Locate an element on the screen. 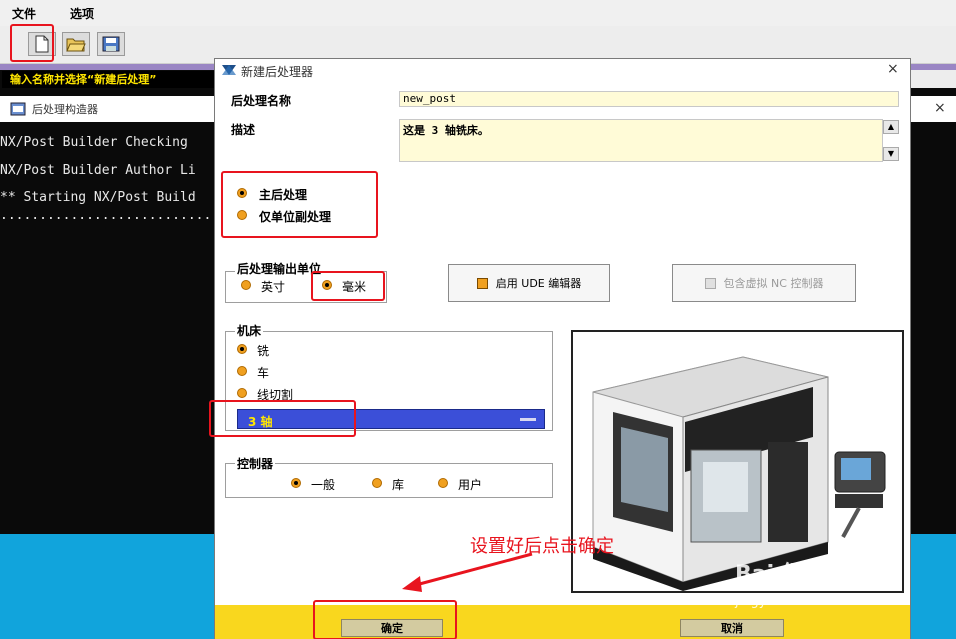  machine-preview-image is located at coordinates (737, 461).